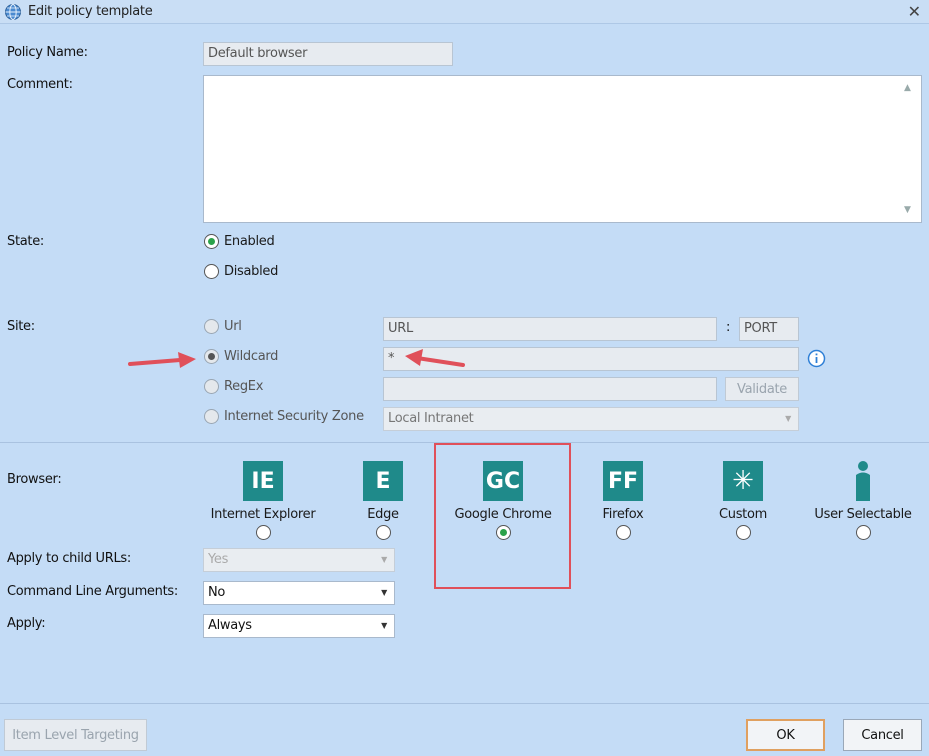 The image size is (929, 756). I want to click on browser-option-ie: IE Internet Explorer, so click(263, 500).